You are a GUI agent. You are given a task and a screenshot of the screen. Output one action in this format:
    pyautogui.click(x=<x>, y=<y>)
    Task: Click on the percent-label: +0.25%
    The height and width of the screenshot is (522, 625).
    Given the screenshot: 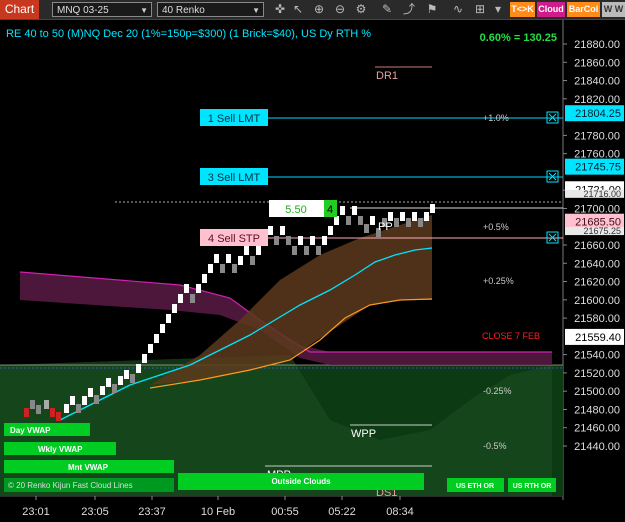 What is the action you would take?
    pyautogui.click(x=498, y=281)
    